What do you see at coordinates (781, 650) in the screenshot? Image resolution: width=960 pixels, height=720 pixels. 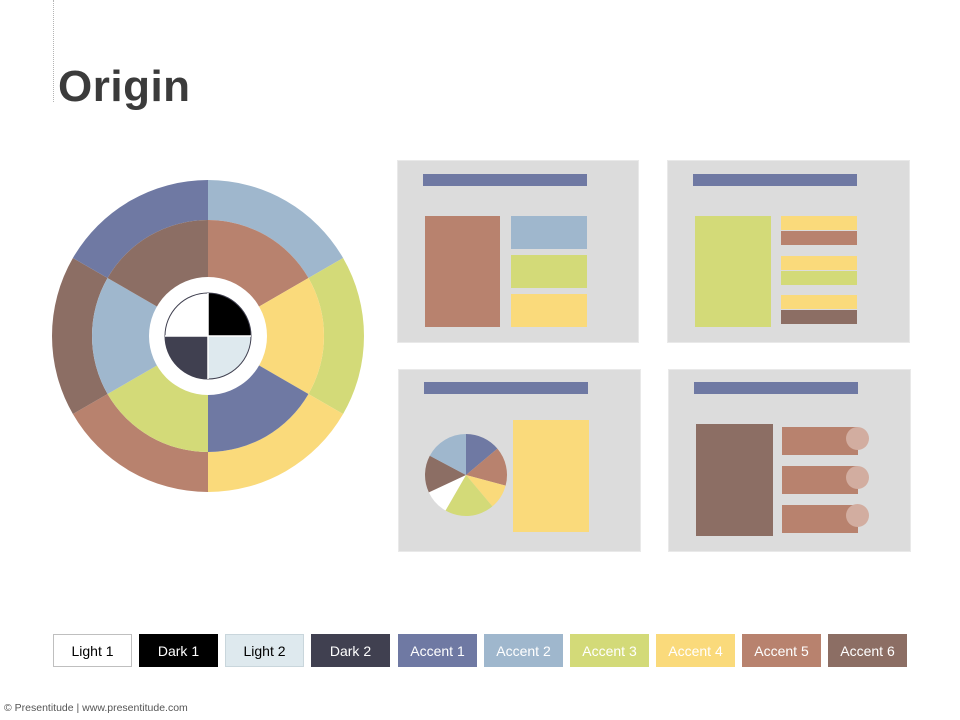 I see `swatch-accent-5: Accent 5` at bounding box center [781, 650].